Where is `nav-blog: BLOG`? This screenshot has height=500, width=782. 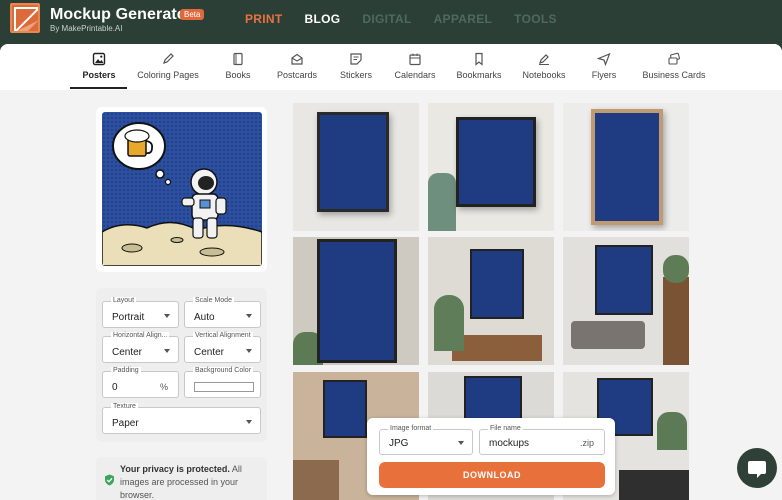 nav-blog: BLOG is located at coordinates (323, 19).